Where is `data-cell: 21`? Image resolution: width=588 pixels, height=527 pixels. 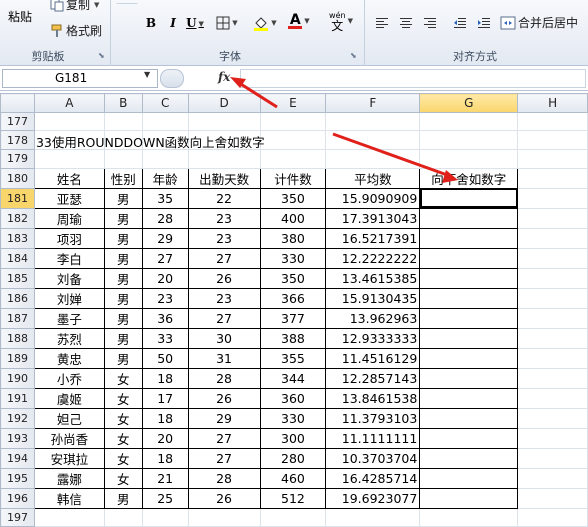
data-cell: 21 is located at coordinates (165, 478).